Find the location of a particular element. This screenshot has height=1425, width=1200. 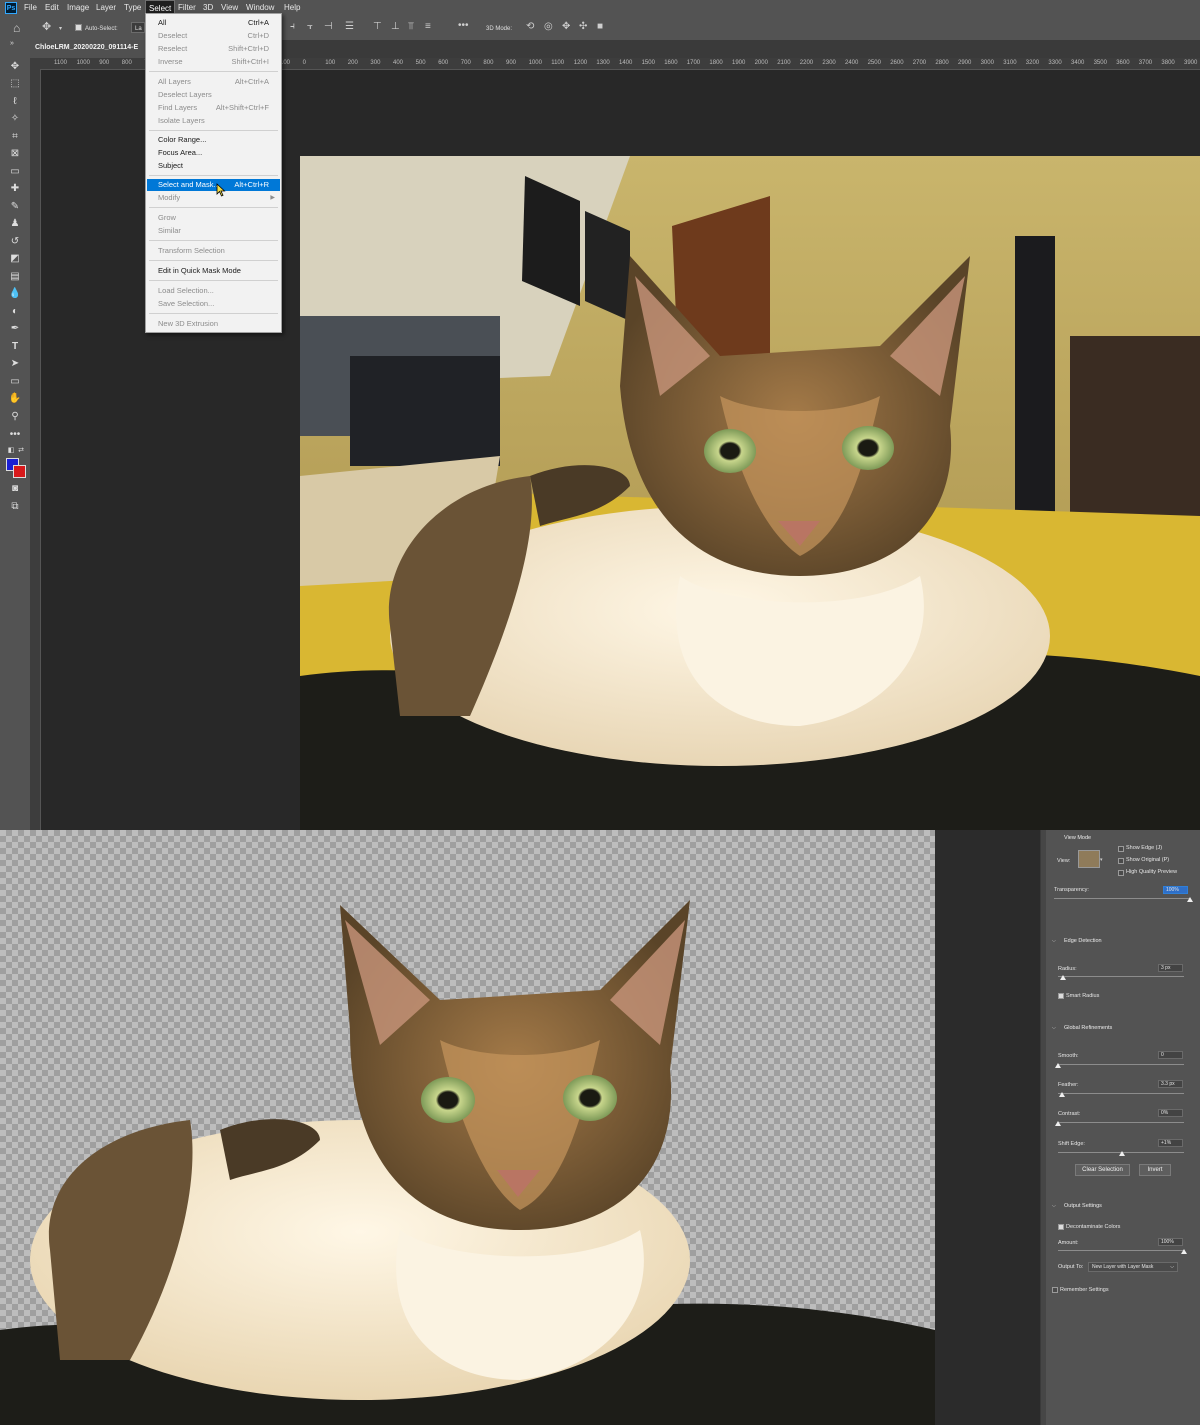

home-icon: ⌂ is located at coordinates (16, 28).